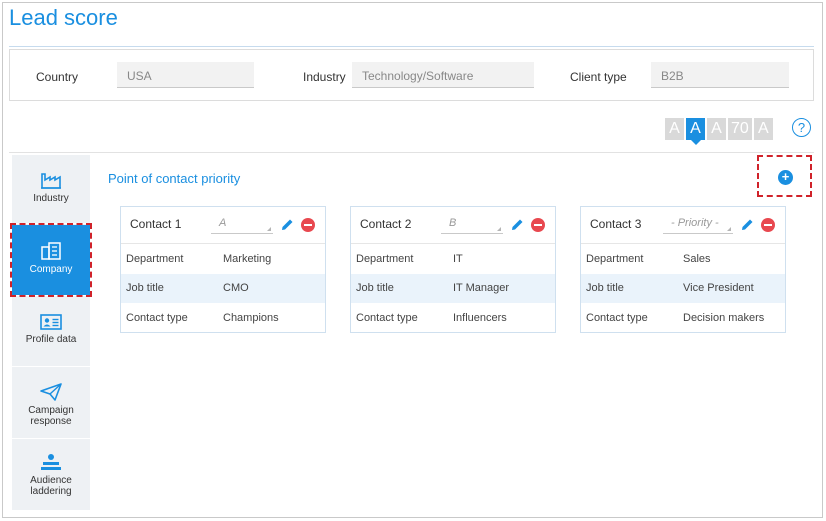 This screenshot has width=826, height=521. What do you see at coordinates (236, 288) in the screenshot?
I see `row-value: CMO` at bounding box center [236, 288].